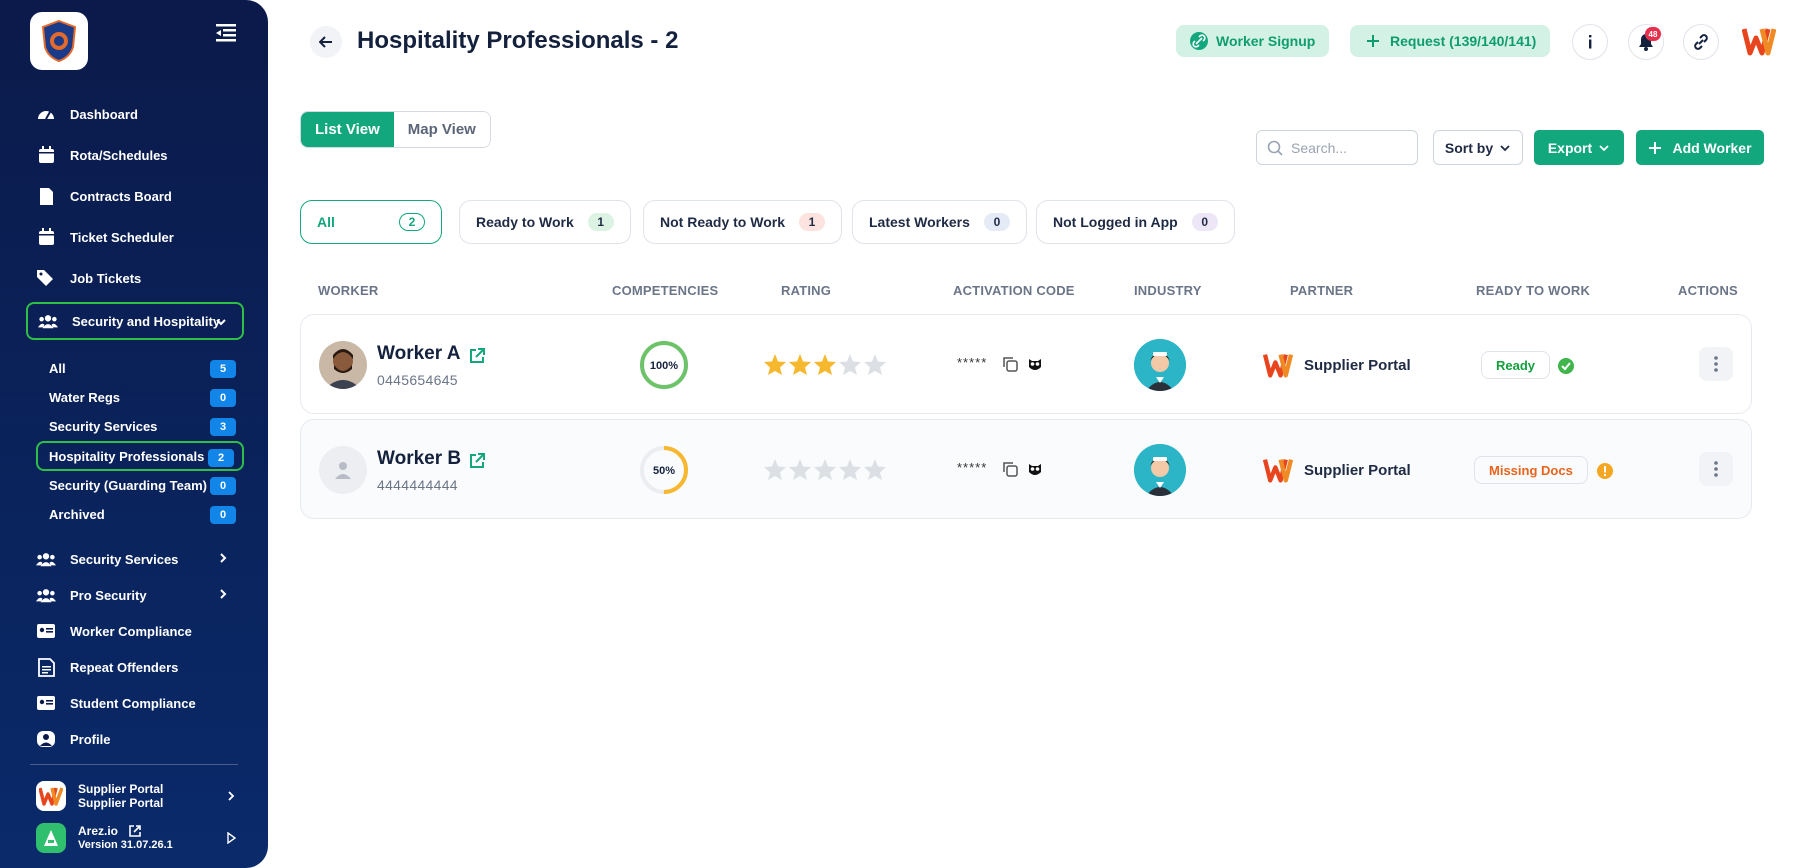 The image size is (1812, 868). Describe the element at coordinates (226, 33) in the screenshot. I see `collapse-sidebar-icon` at that location.